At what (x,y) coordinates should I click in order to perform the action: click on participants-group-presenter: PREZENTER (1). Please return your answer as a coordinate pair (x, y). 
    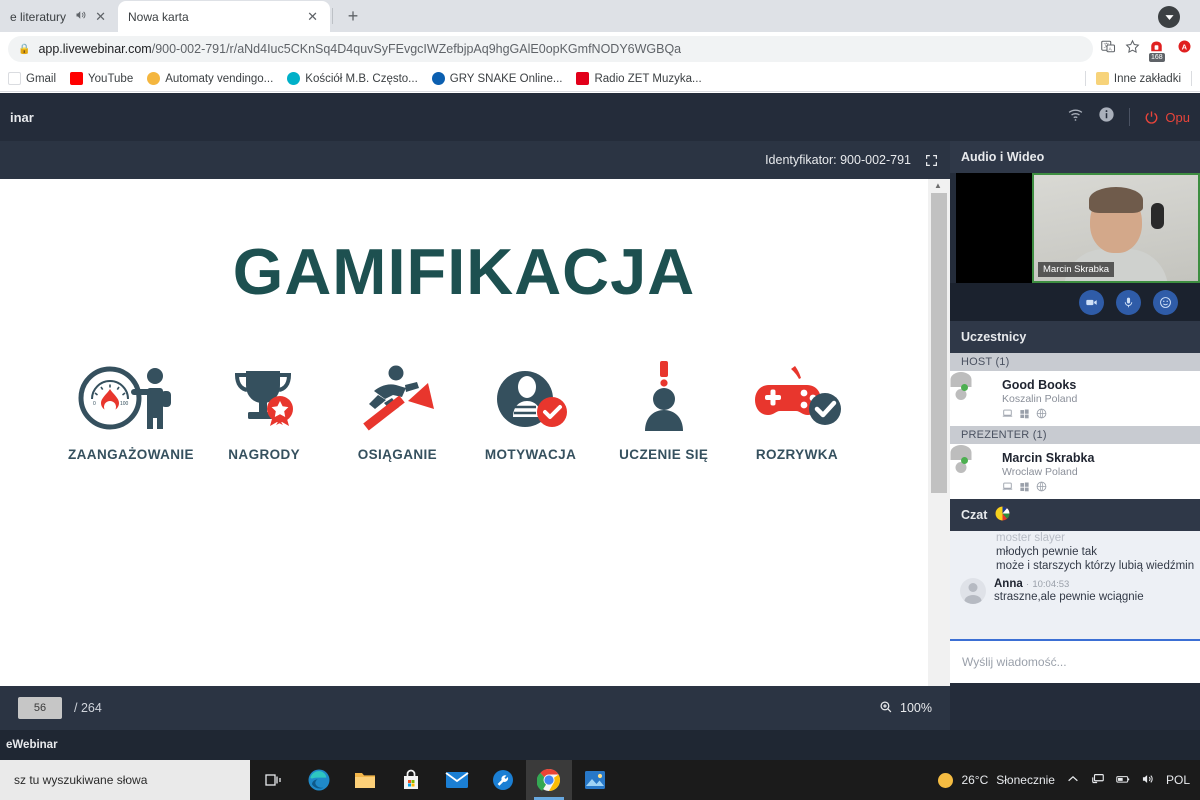
    Looking at the image, I should click on (1075, 435).